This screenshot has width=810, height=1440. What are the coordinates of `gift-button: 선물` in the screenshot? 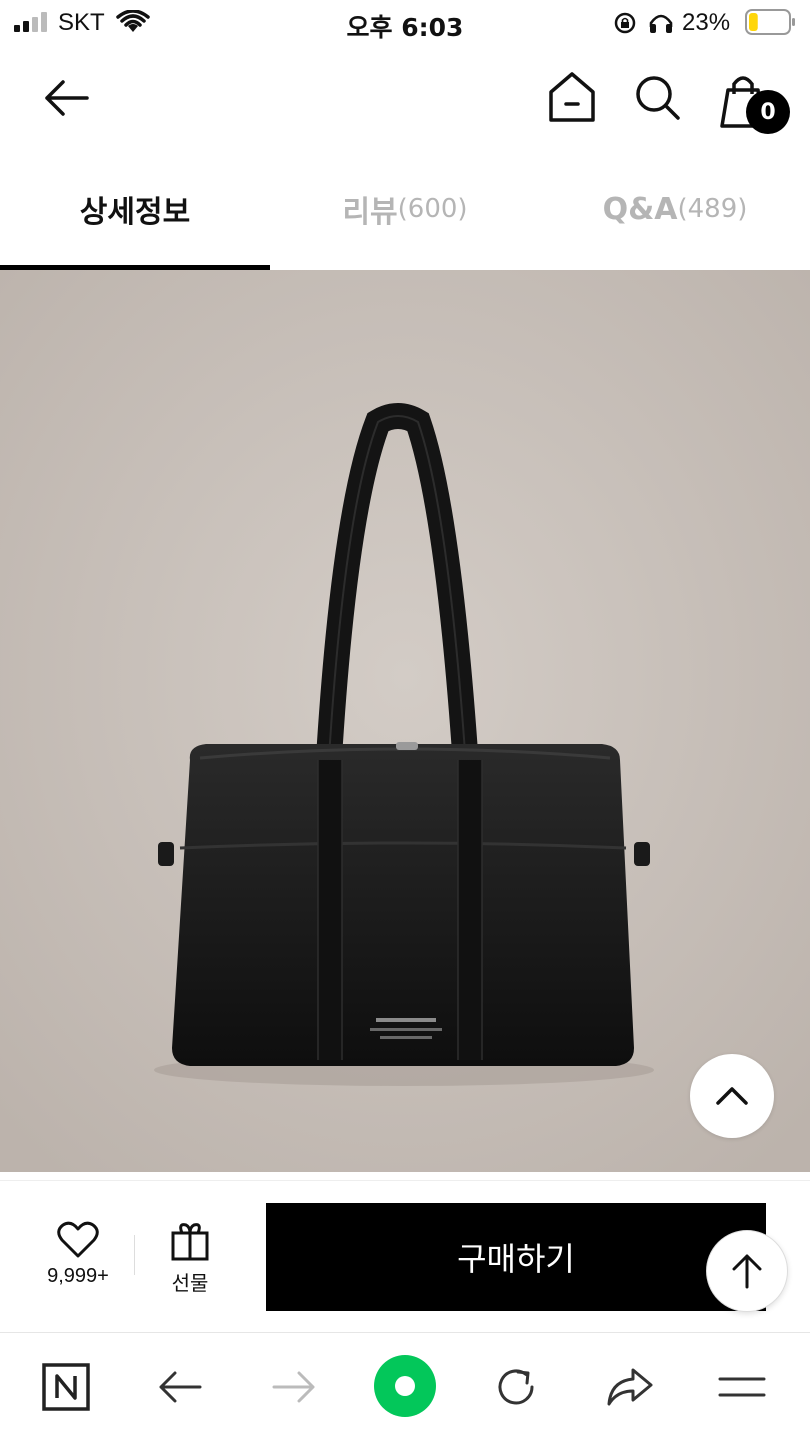 It's located at (190, 1261).